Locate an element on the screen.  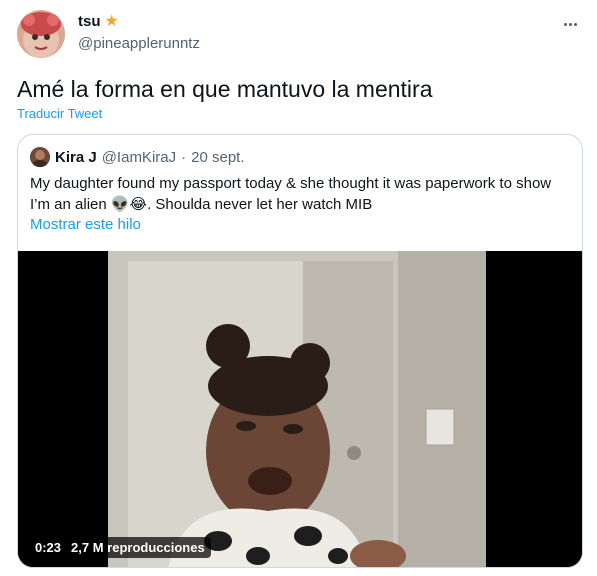
avatar-image is located at coordinates (41, 34).